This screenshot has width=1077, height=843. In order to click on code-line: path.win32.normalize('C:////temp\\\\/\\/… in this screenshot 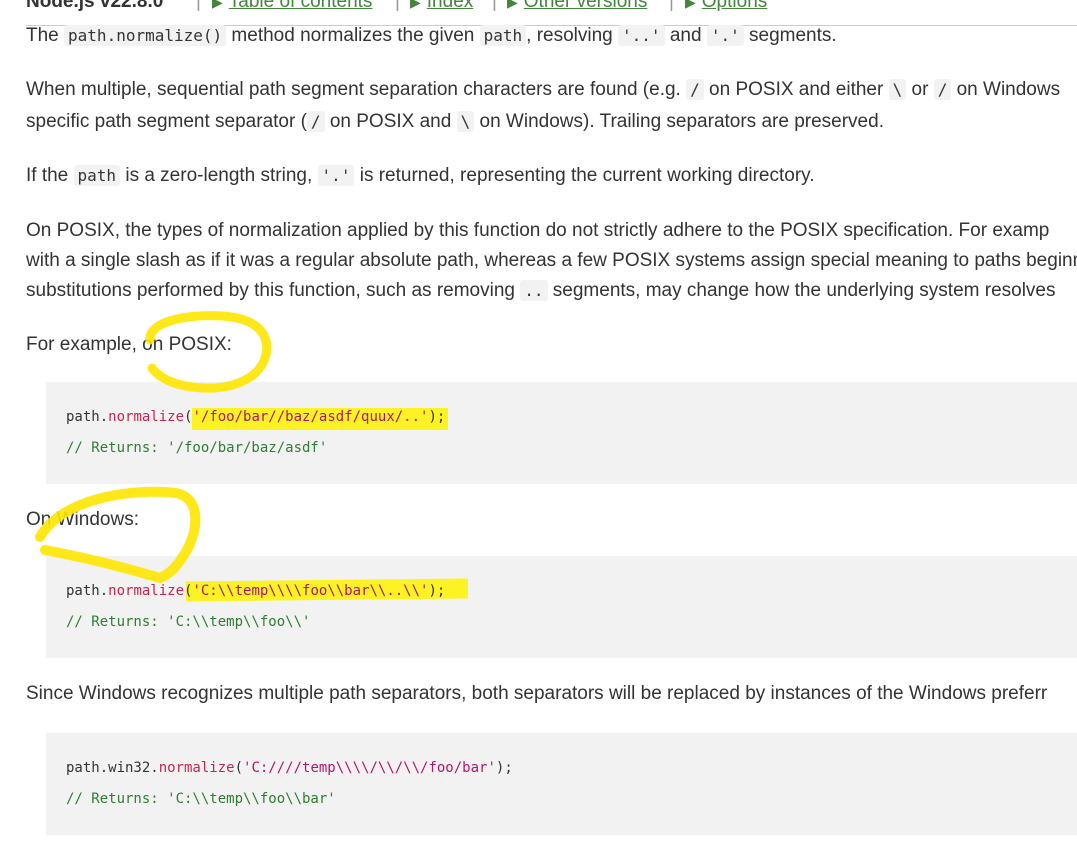, I will do `click(289, 768)`.